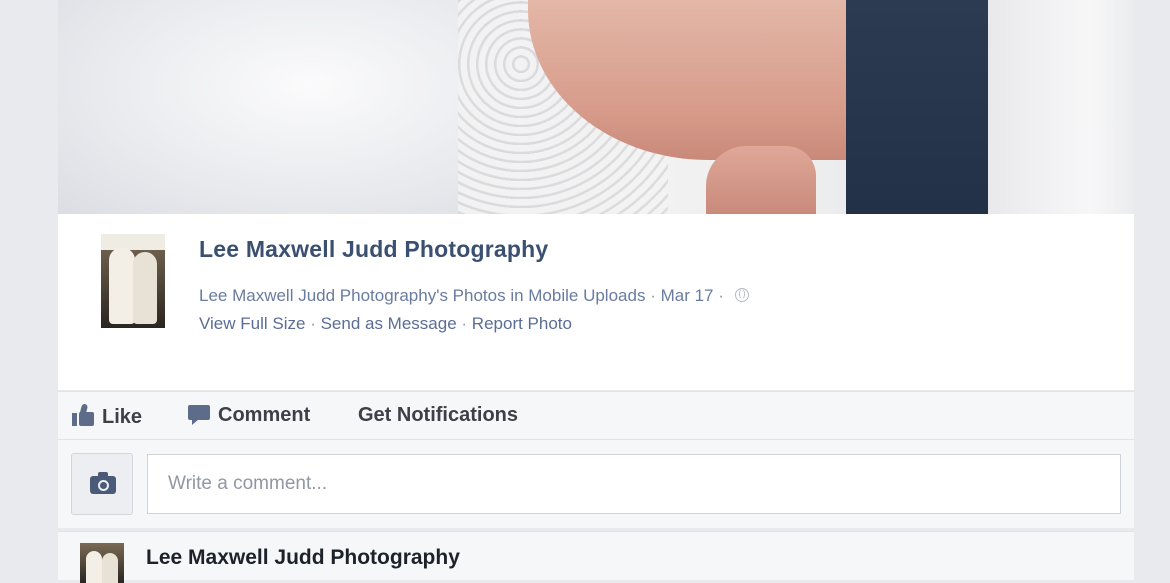 The width and height of the screenshot is (1170, 583). I want to click on comment-input, so click(634, 484).